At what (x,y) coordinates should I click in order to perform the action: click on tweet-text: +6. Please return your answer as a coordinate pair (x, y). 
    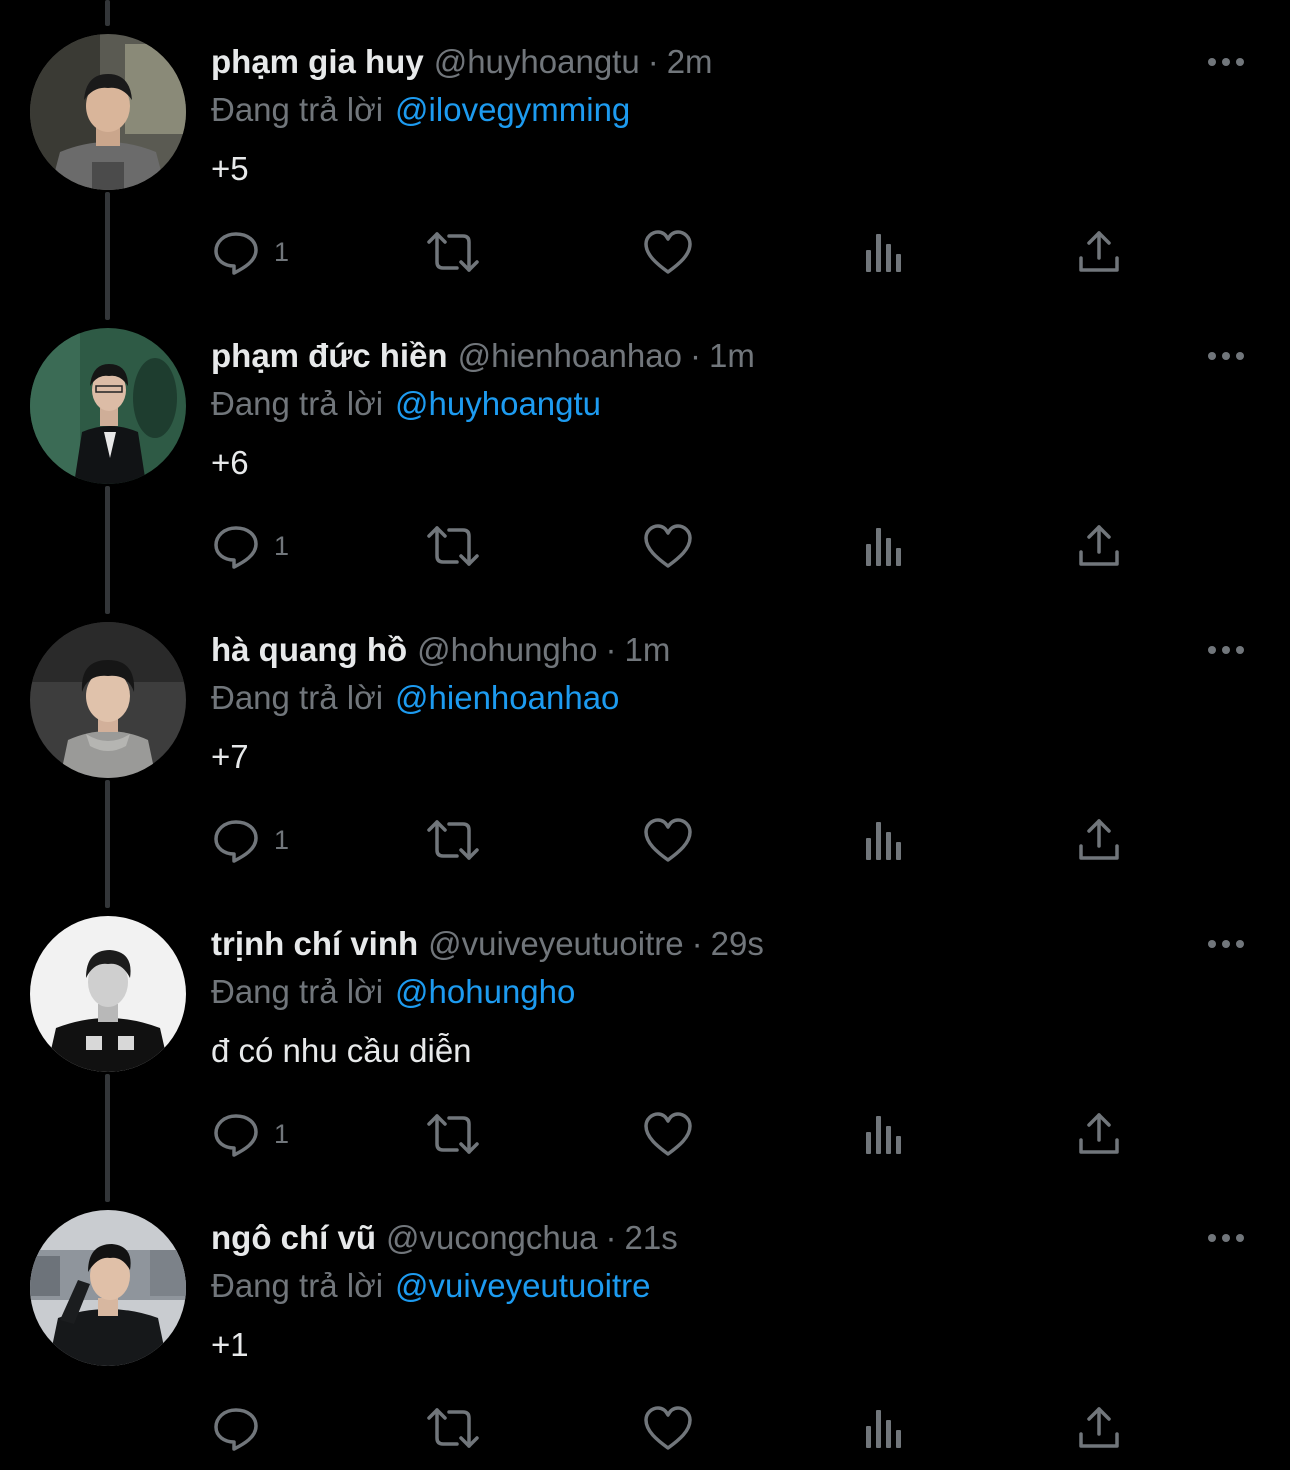
    Looking at the image, I should click on (230, 462).